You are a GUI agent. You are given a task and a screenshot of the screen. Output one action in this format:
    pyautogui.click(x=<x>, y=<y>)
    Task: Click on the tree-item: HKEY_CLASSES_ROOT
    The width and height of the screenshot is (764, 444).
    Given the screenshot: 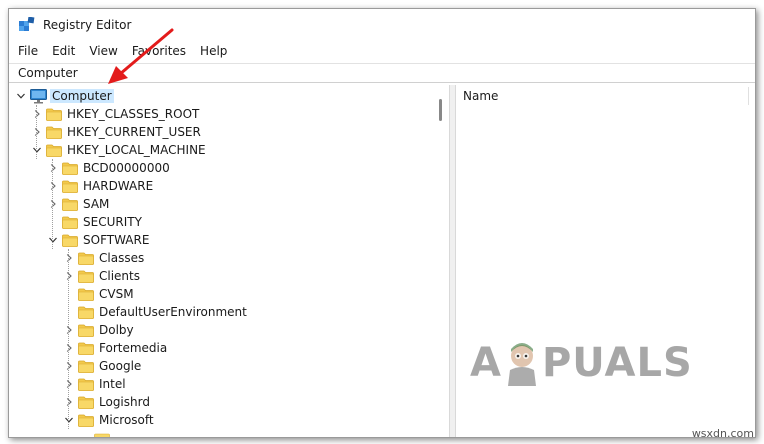 What is the action you would take?
    pyautogui.click(x=115, y=114)
    